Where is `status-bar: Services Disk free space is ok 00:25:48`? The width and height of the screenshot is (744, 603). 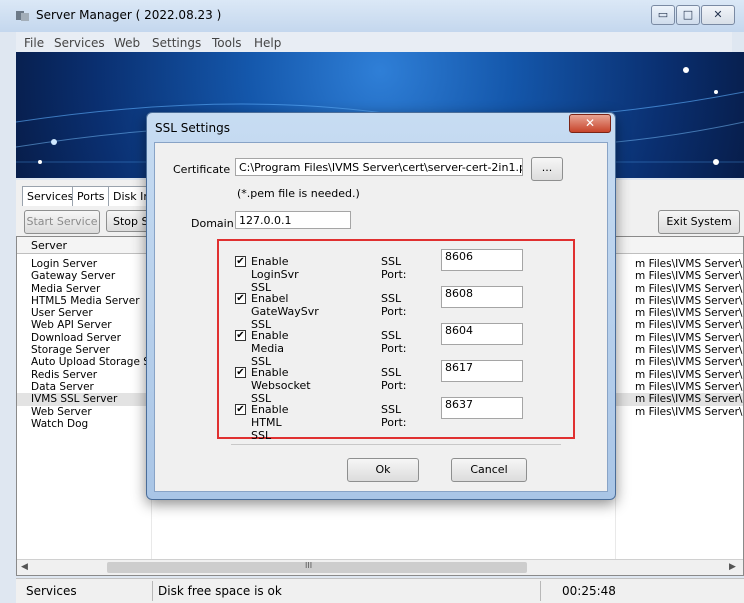
status-bar: Services Disk free space is ok 00:25:48 is located at coordinates (380, 590).